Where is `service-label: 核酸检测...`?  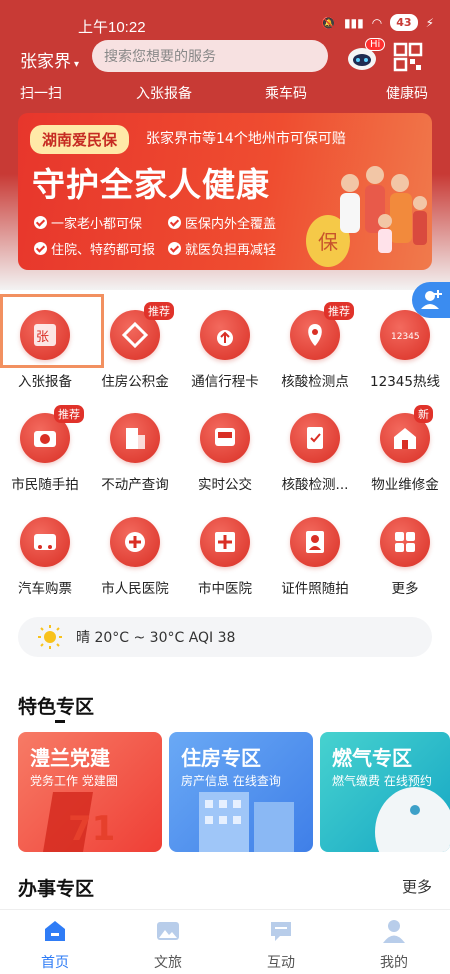
service-label: 核酸检测... is located at coordinates (315, 485).